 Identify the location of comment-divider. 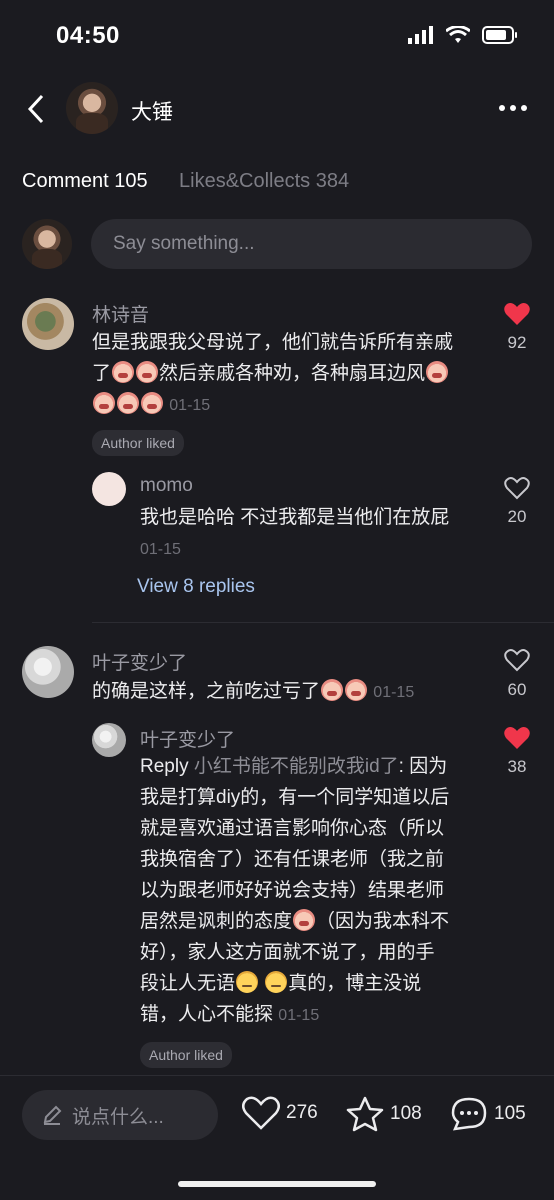
(323, 622).